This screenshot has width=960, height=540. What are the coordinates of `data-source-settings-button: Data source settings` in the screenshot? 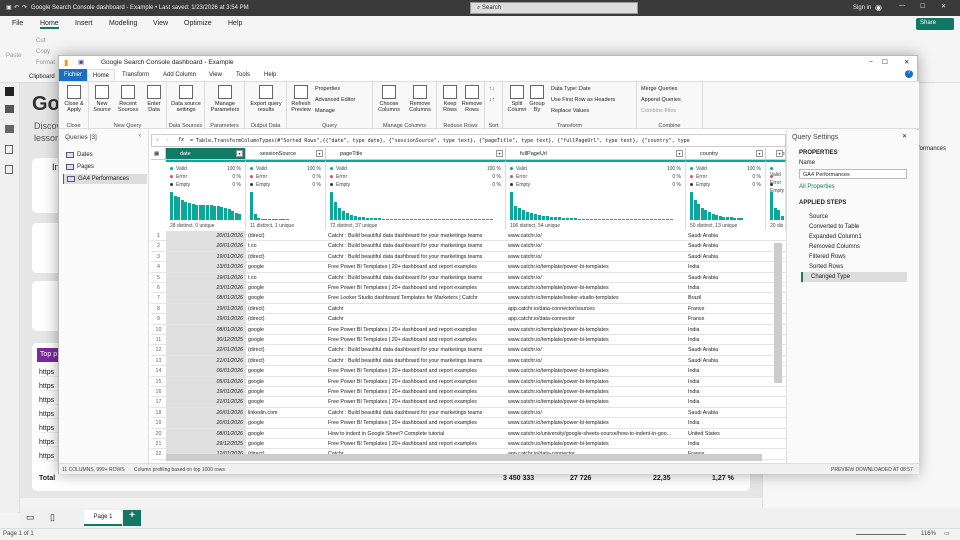 It's located at (186, 99).